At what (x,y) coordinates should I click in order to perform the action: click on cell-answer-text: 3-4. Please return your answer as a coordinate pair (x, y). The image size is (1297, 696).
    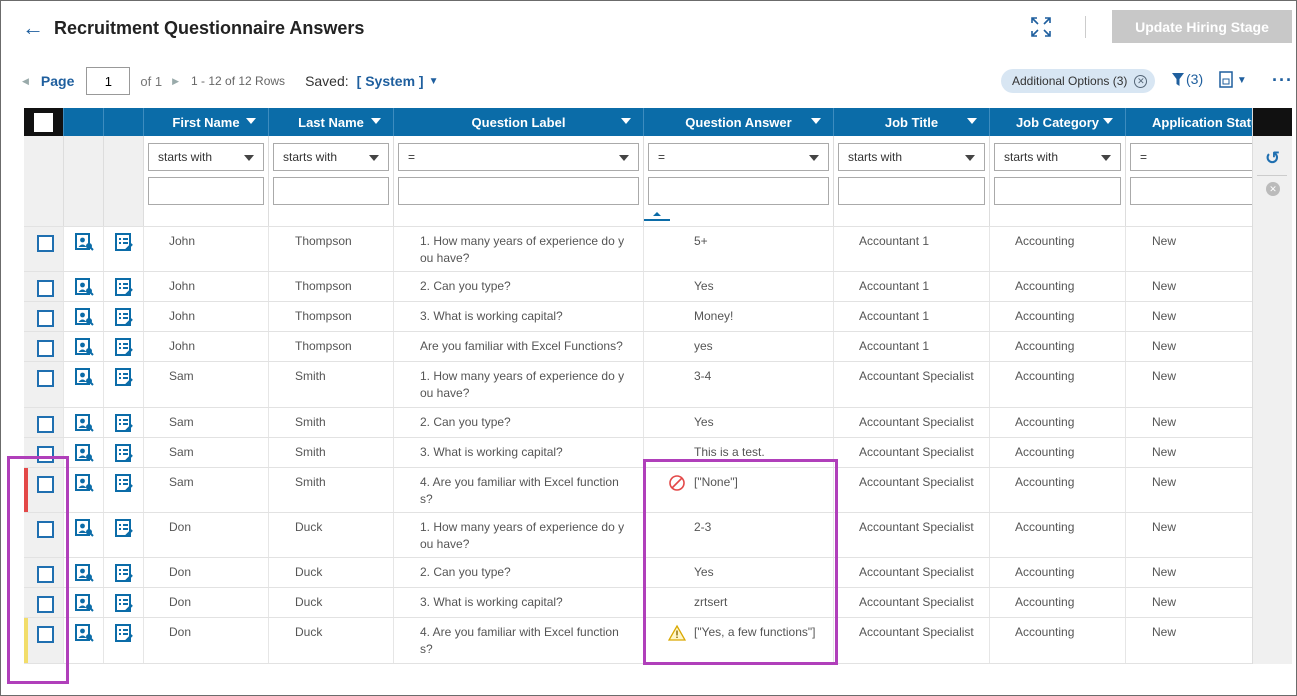
    Looking at the image, I should click on (703, 376).